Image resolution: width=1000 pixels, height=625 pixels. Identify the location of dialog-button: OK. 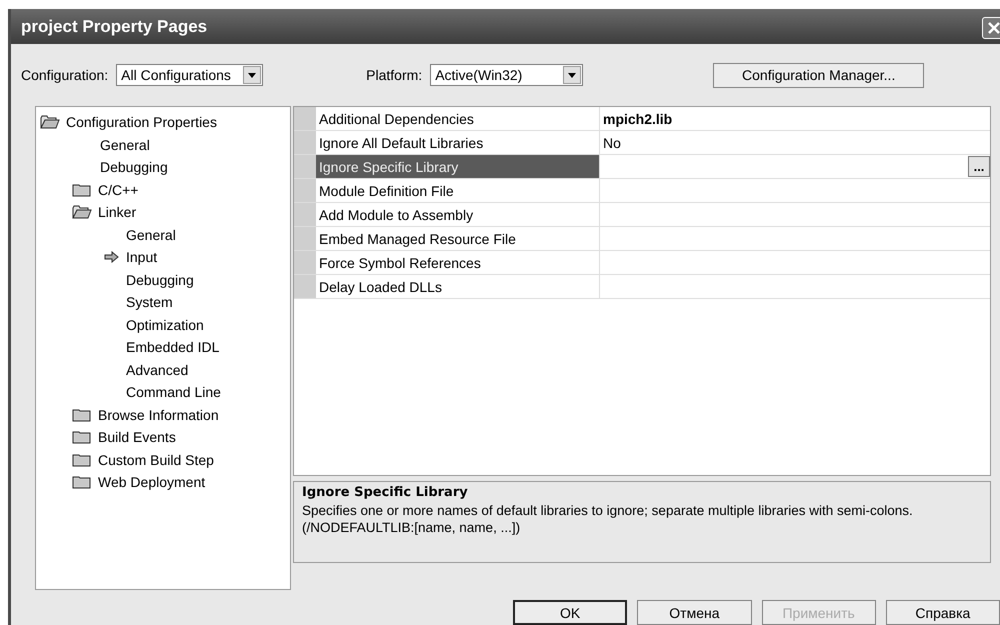
(570, 612).